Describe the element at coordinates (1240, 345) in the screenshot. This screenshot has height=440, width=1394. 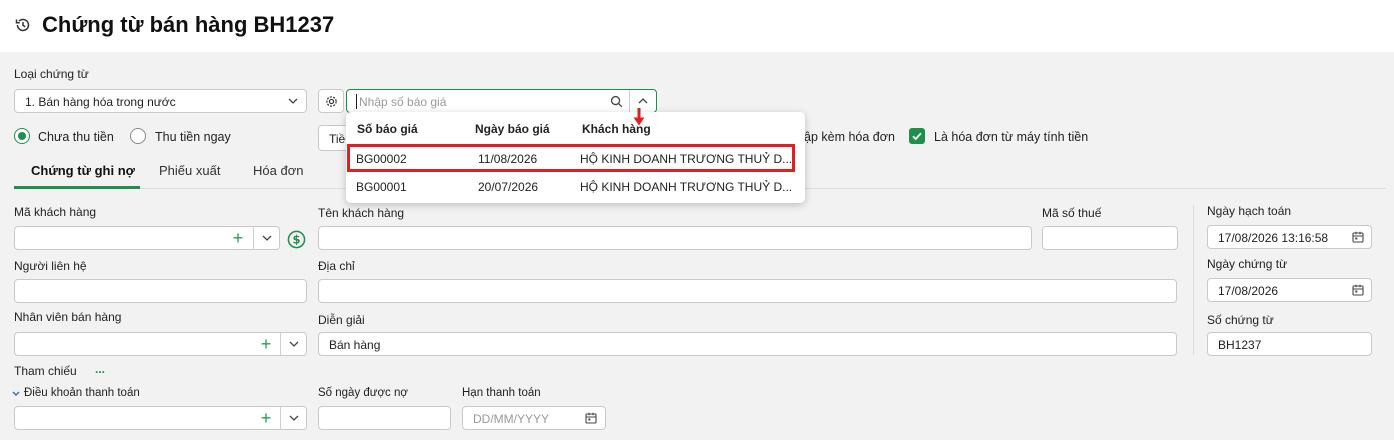
I see `voucher-no-value: BH1237` at that location.